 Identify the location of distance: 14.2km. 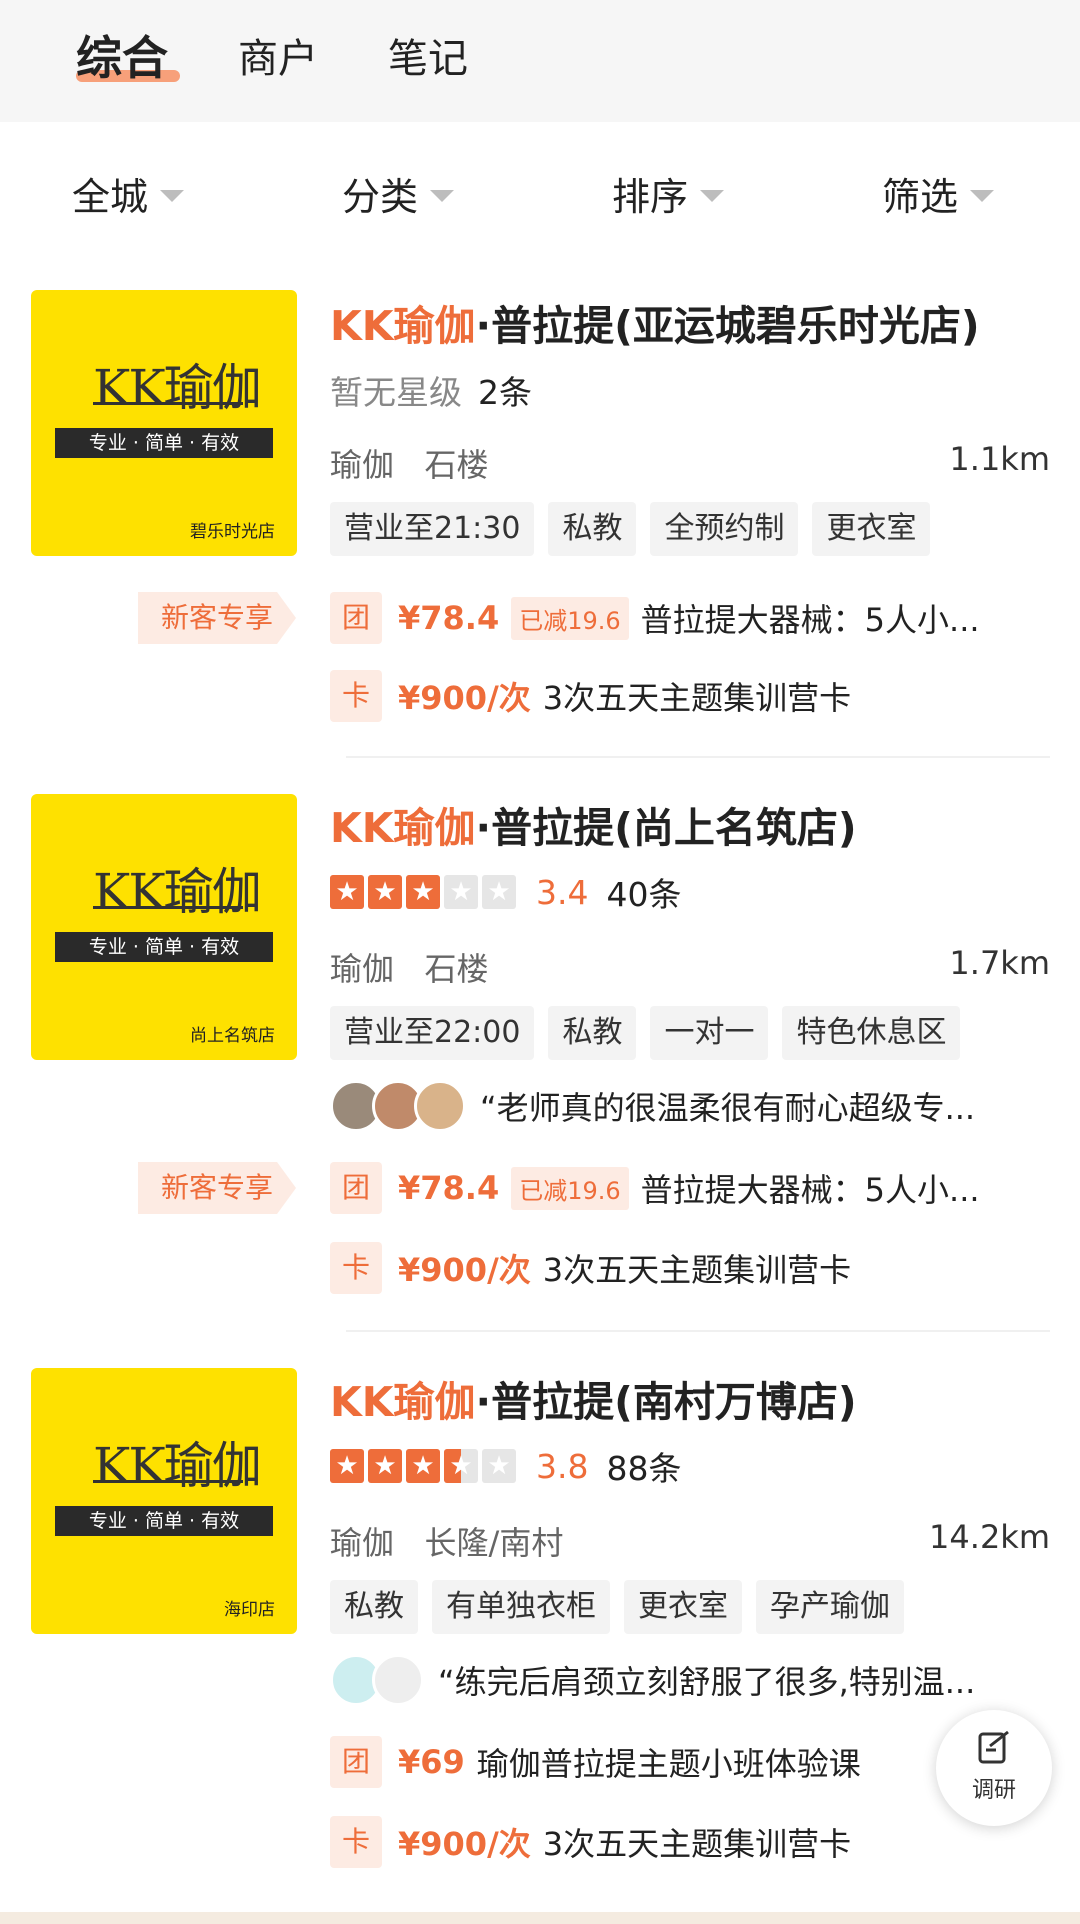
(989, 1537).